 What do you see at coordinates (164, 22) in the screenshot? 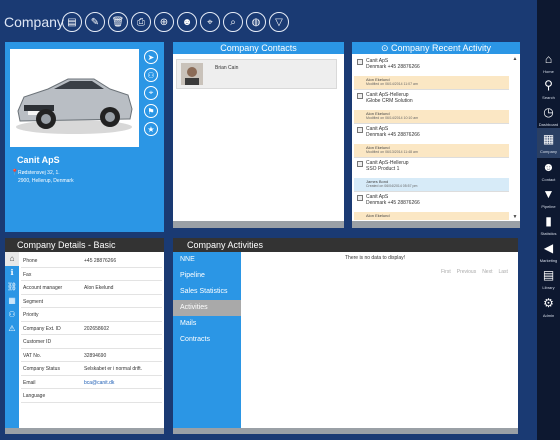
I see `add-contact-icon: ⊕` at bounding box center [164, 22].